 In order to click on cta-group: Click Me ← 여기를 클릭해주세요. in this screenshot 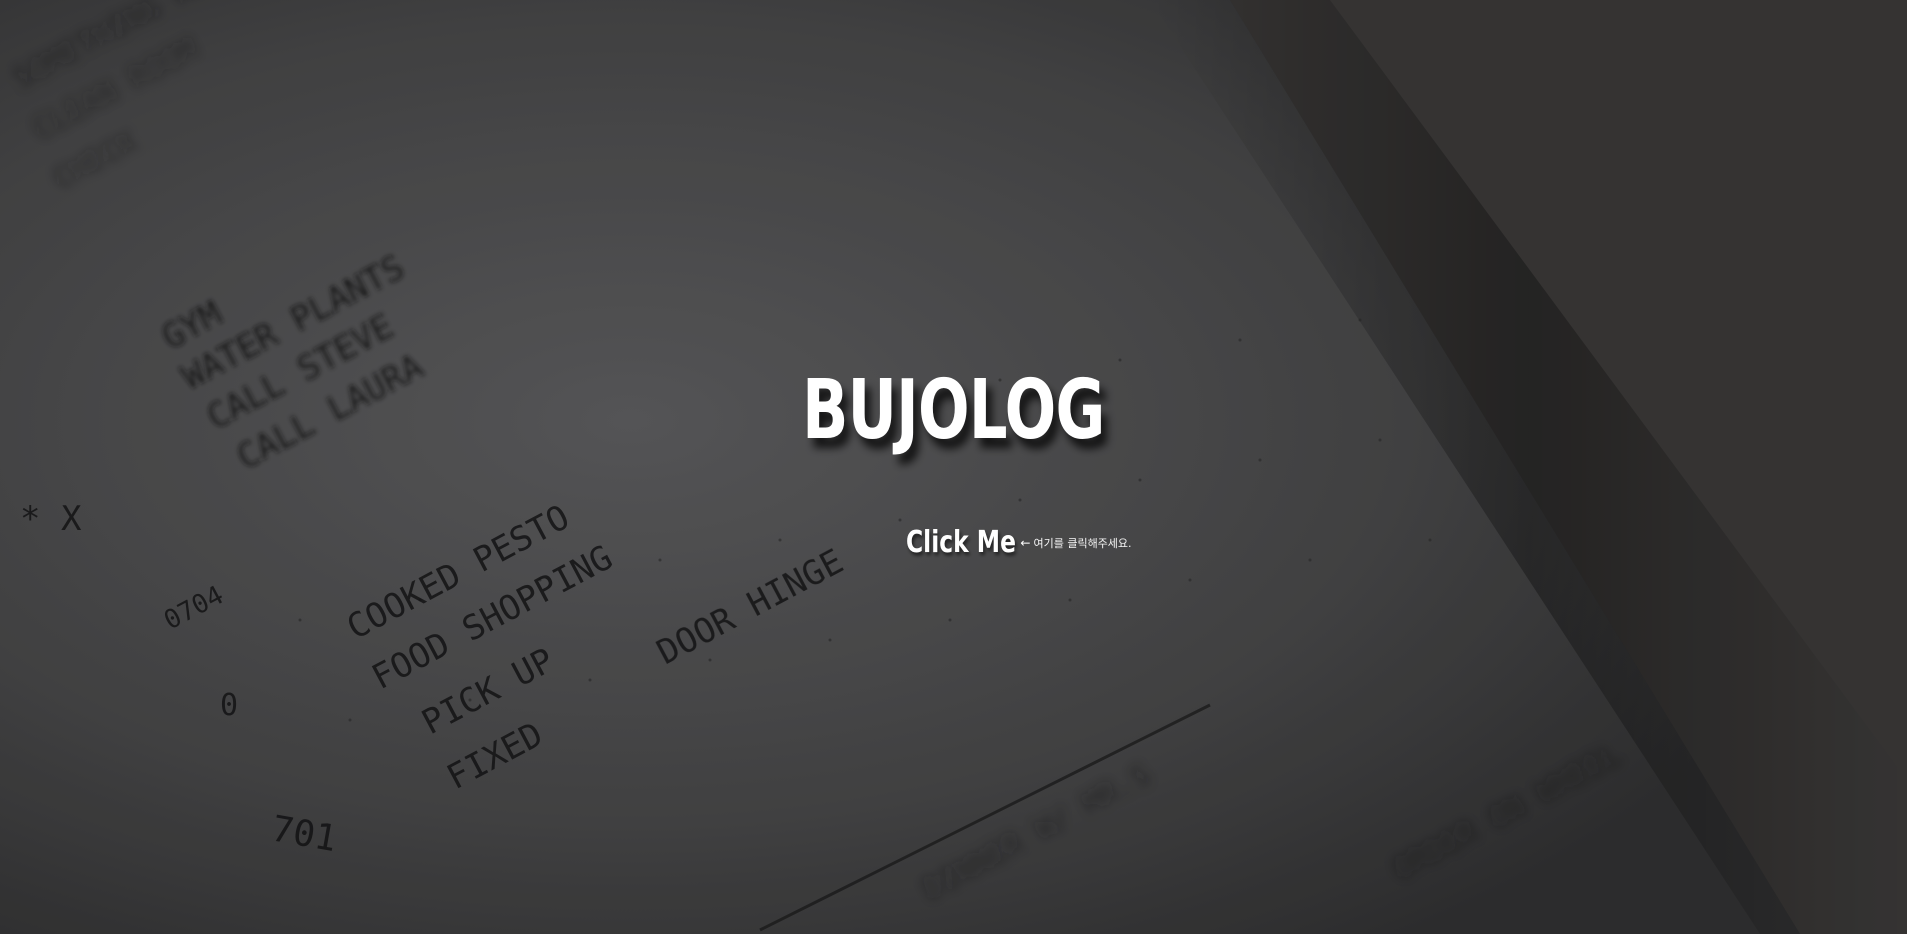, I will do `click(1003, 543)`.